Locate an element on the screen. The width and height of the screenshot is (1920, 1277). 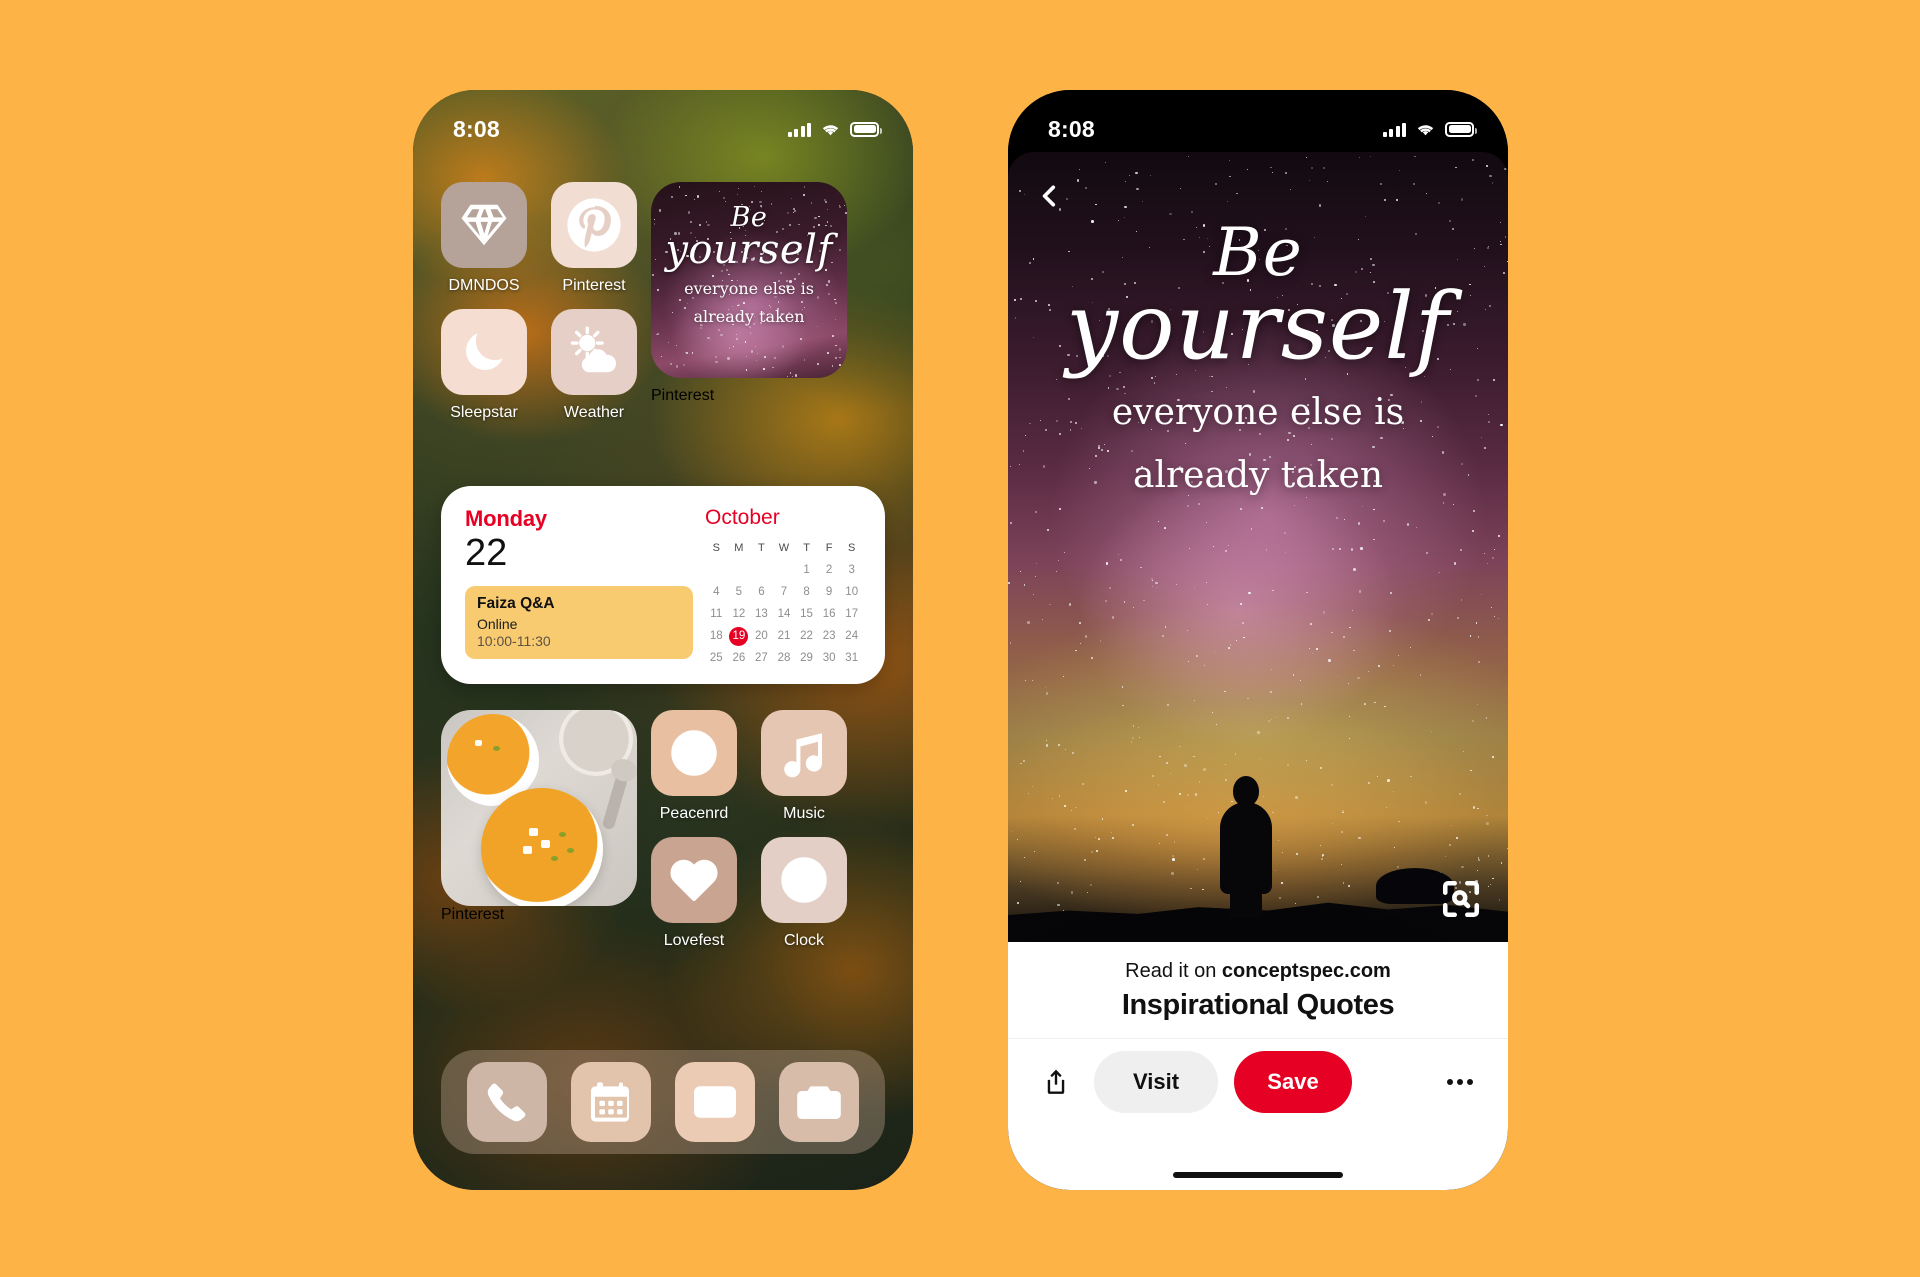
back-button is located at coordinates (1050, 196).